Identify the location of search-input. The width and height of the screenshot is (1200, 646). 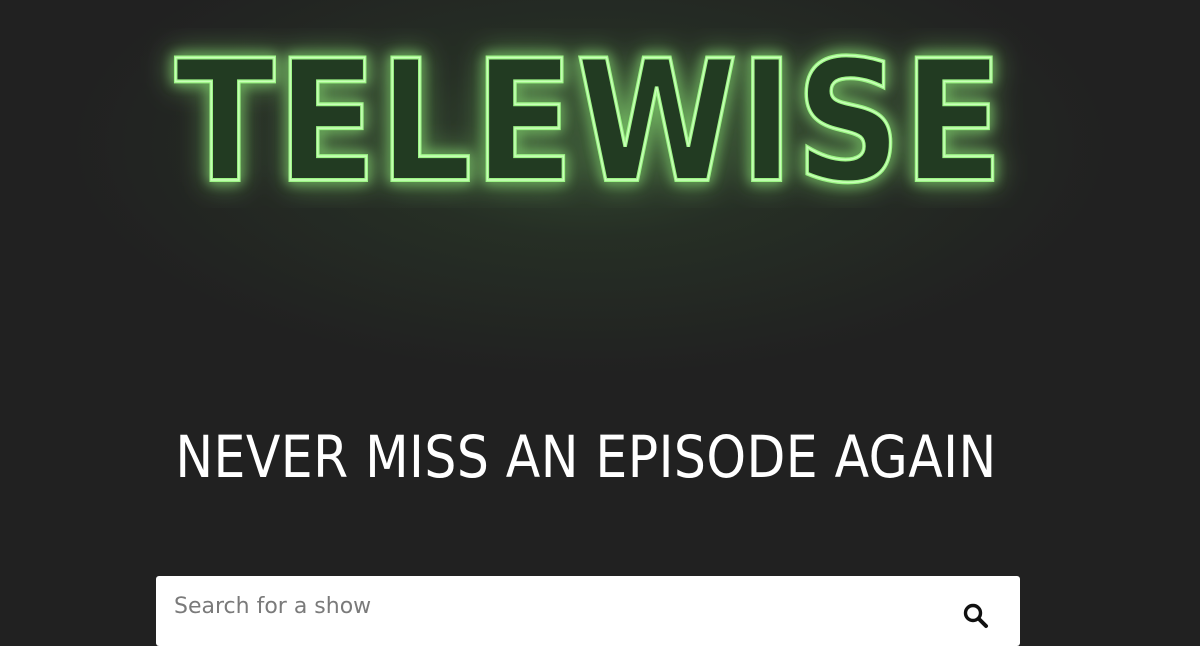
(546, 611).